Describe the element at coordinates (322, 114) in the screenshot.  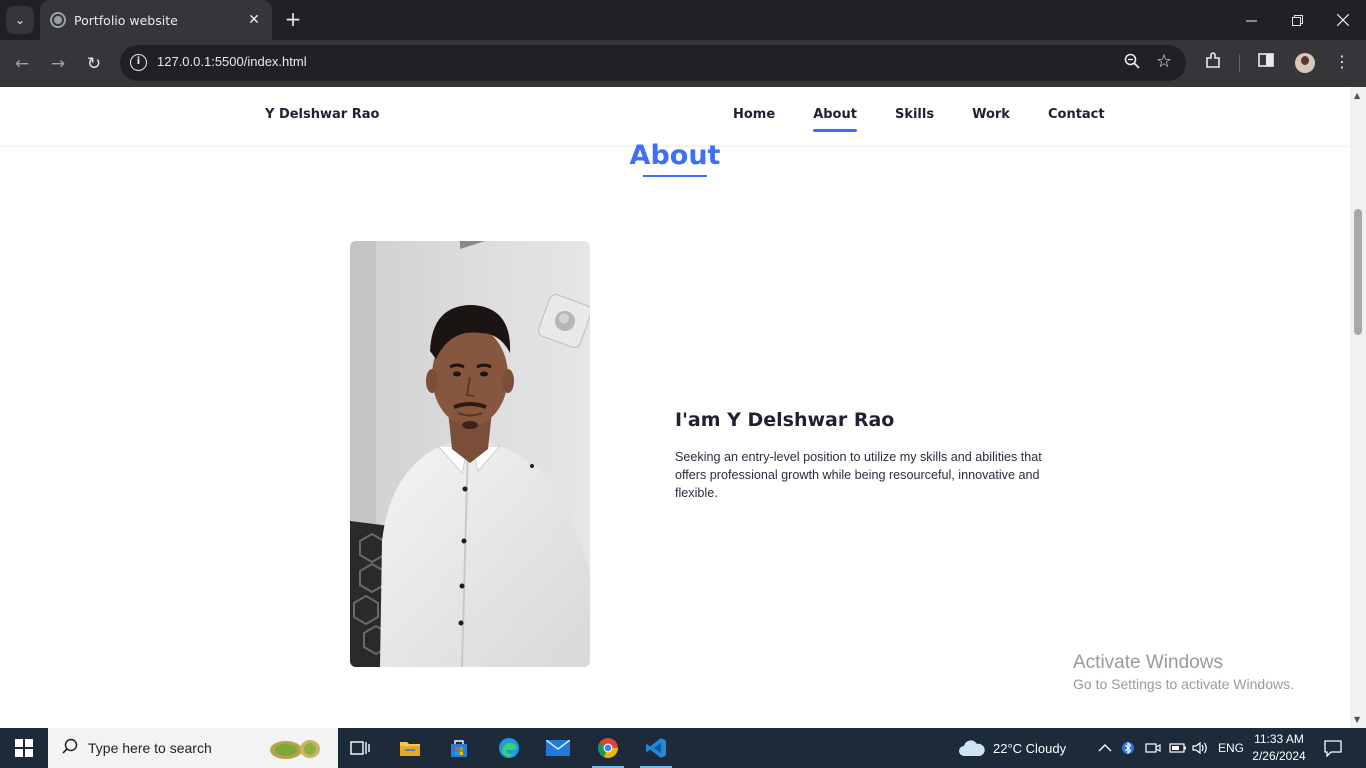
I see `site-logo: Y Delshwar Rao` at that location.